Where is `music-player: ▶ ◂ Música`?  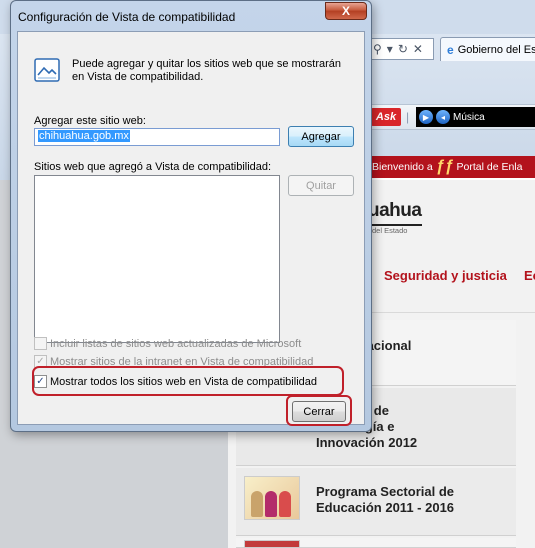
music-player: ▶ ◂ Música is located at coordinates (475, 117).